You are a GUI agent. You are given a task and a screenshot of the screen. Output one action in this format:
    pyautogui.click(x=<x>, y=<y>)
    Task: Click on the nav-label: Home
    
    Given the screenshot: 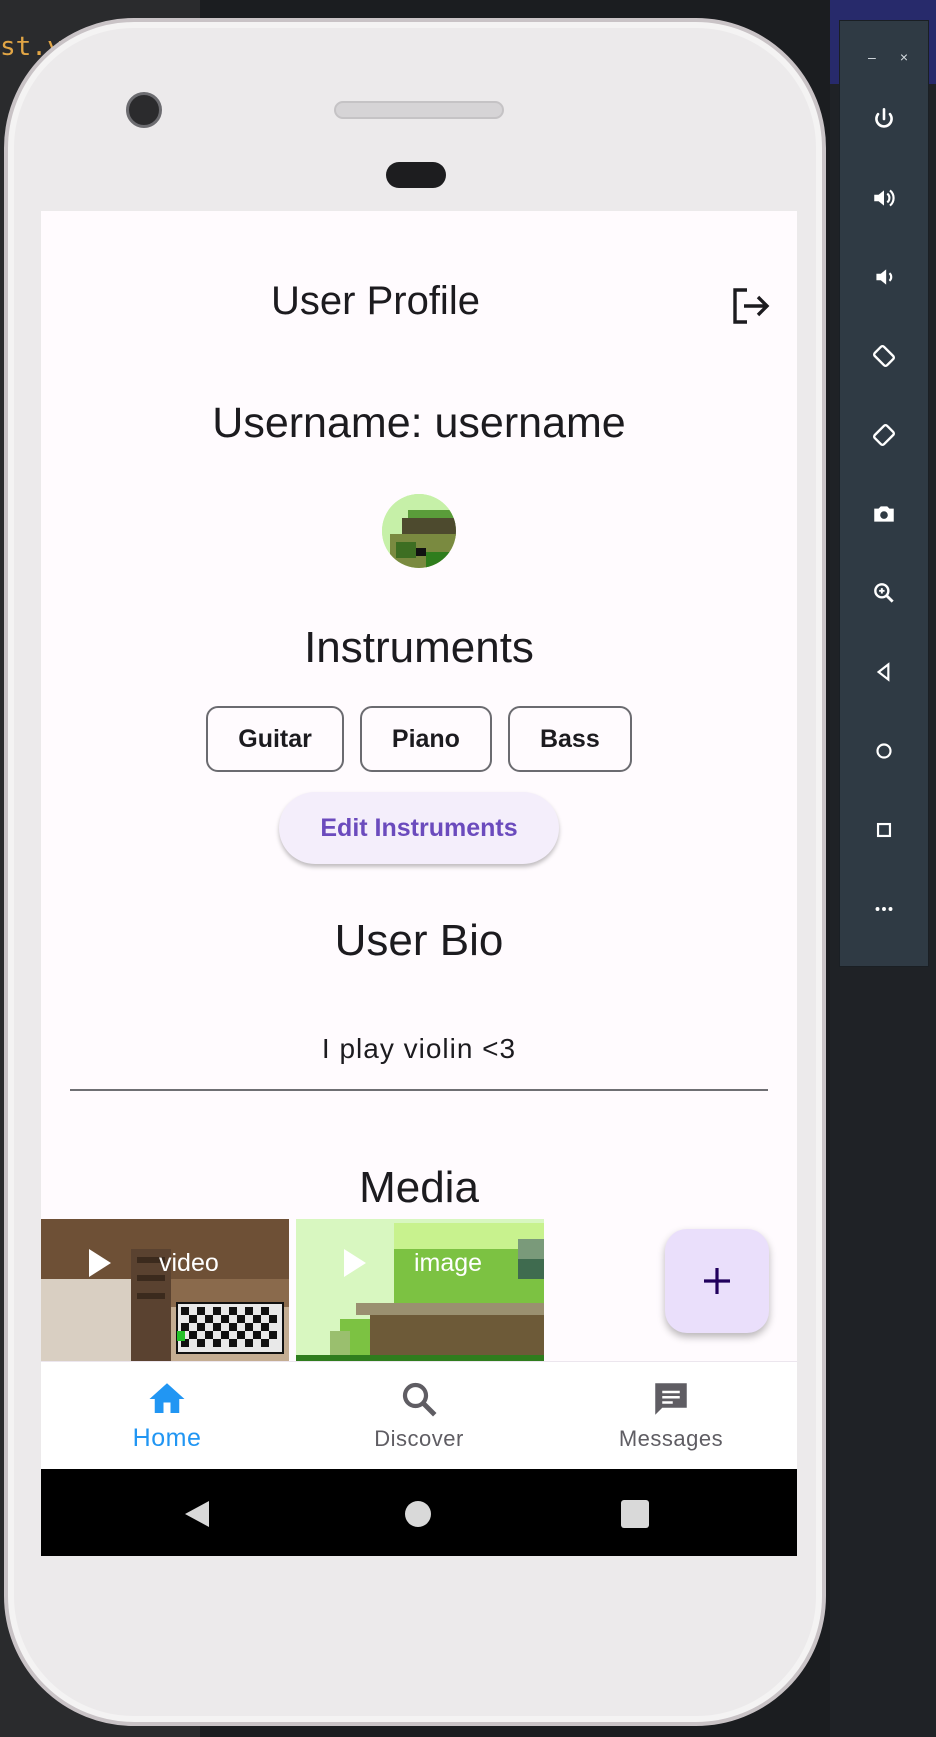 What is the action you would take?
    pyautogui.click(x=167, y=1438)
    